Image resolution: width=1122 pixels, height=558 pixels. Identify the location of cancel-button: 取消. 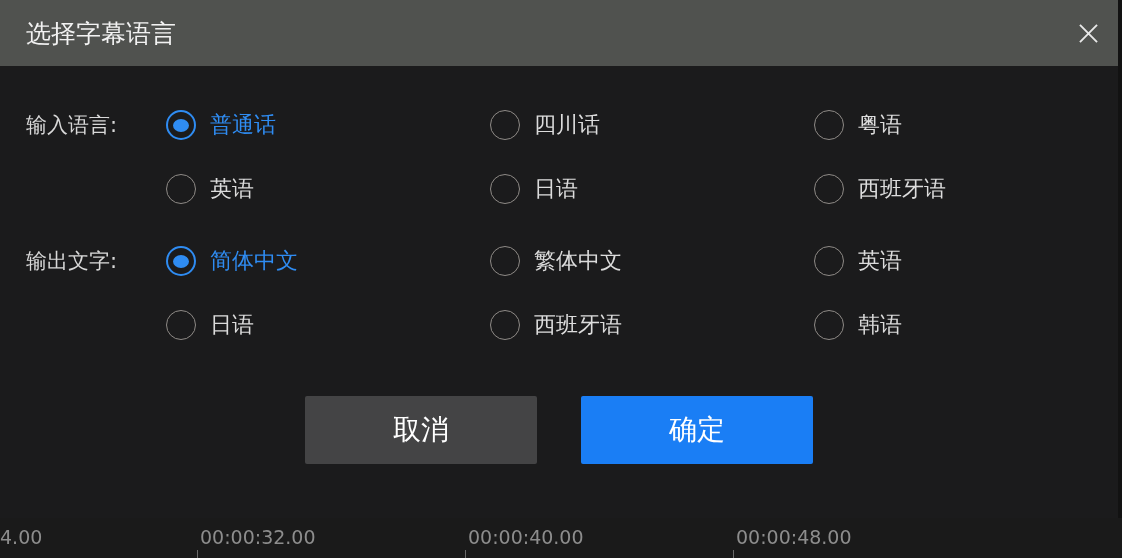
(421, 430).